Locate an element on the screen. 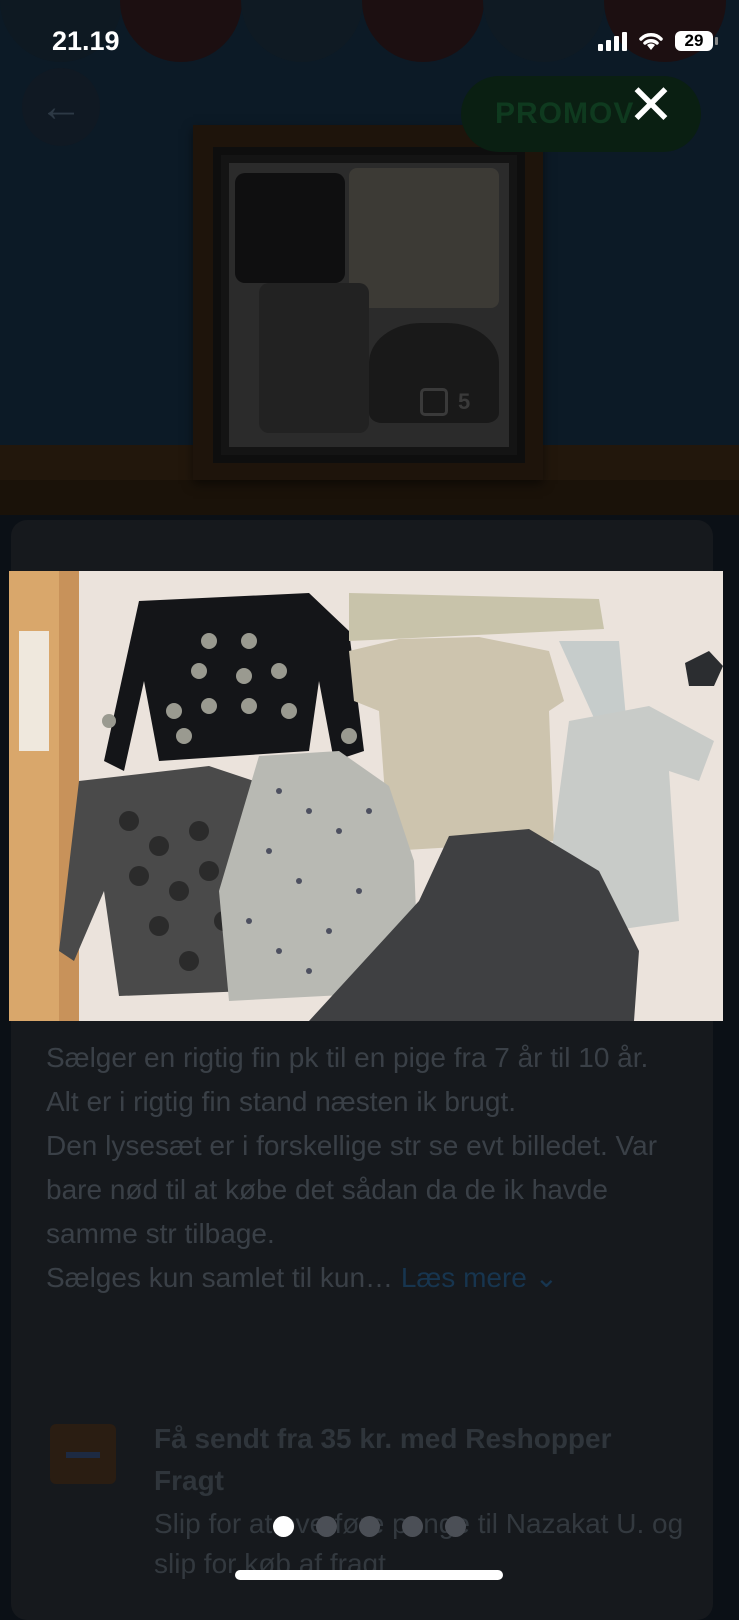 The image size is (739, 1620). chevron-down-icon: ⌄ is located at coordinates (546, 1277).